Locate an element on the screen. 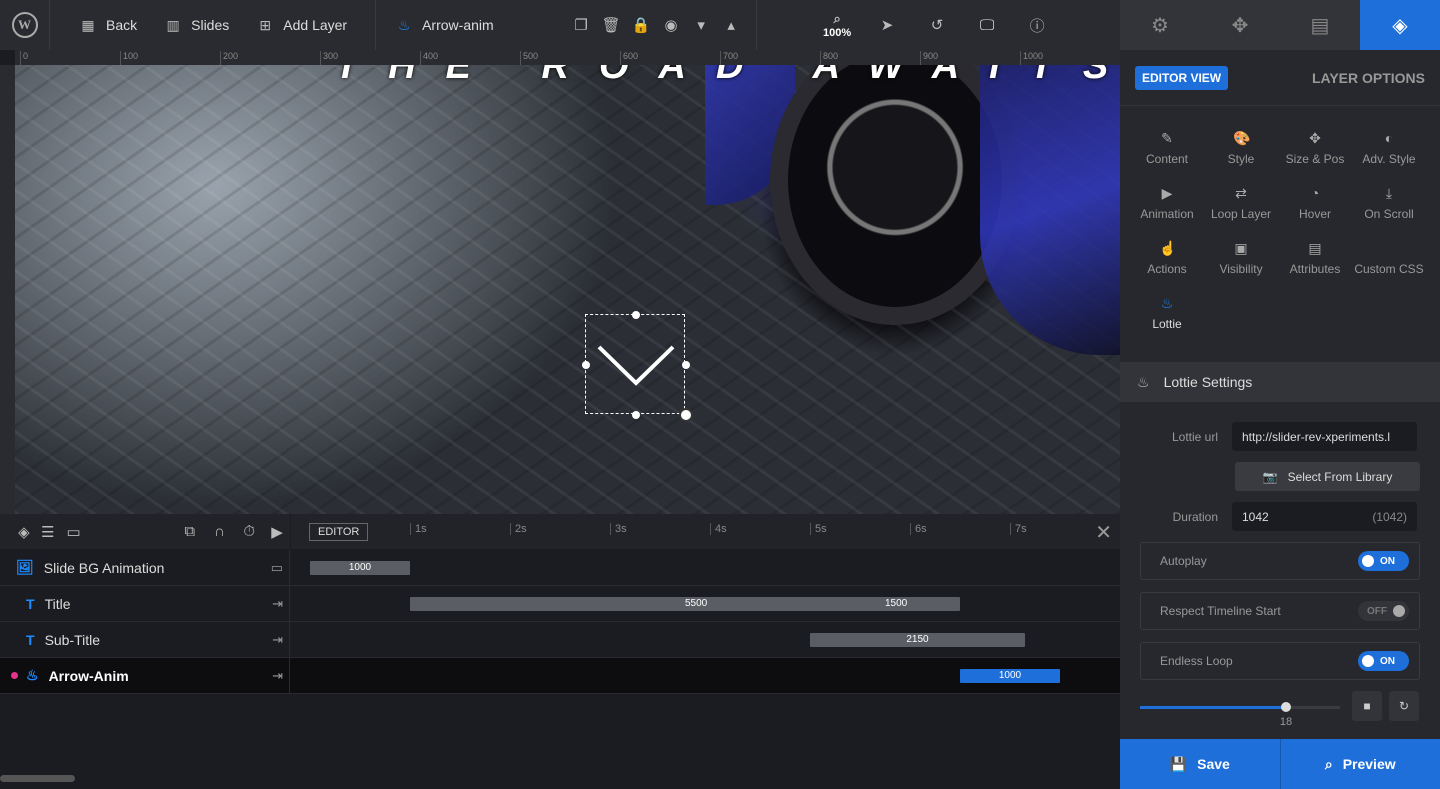  layers-tab-icon: ◈ is located at coordinates (1400, 25).